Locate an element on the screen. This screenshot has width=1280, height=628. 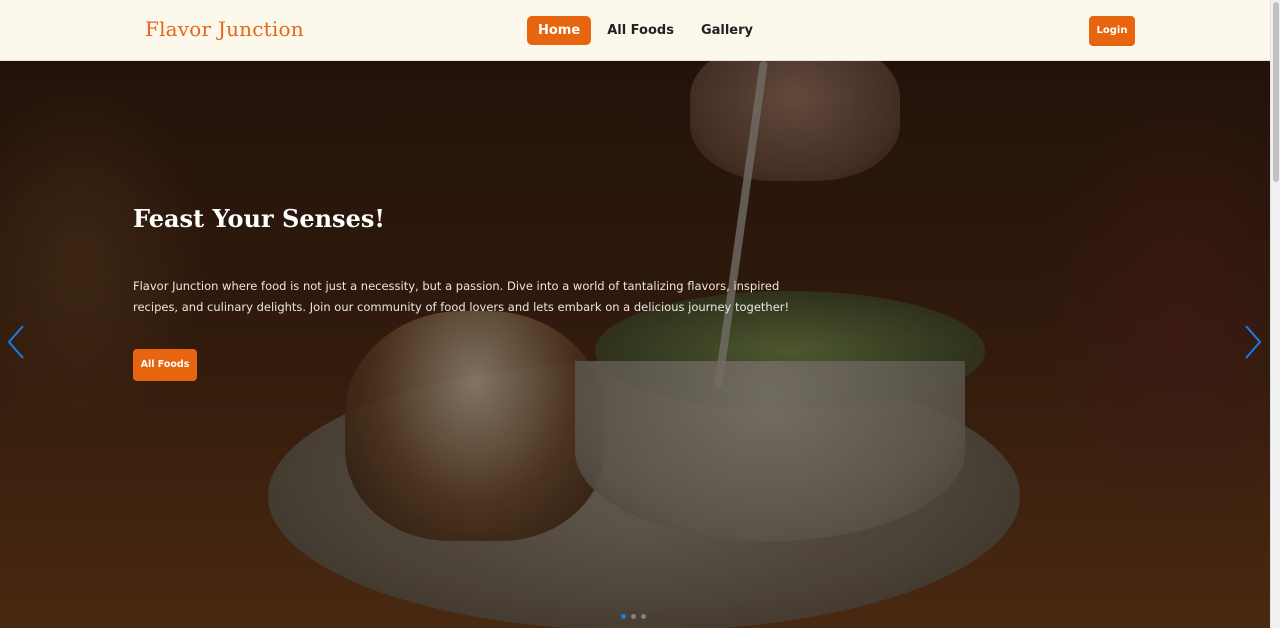
all-foods-button: All Foods is located at coordinates (165, 365).